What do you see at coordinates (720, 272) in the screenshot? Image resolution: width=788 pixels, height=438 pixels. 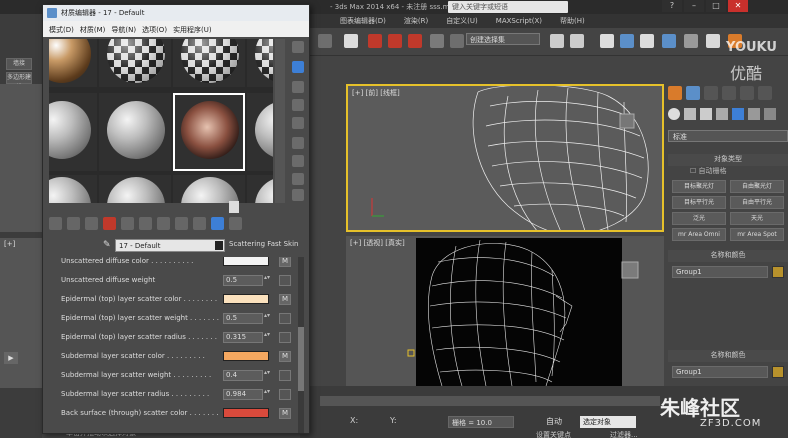 I see `object-name-field-1: Group1` at bounding box center [720, 272].